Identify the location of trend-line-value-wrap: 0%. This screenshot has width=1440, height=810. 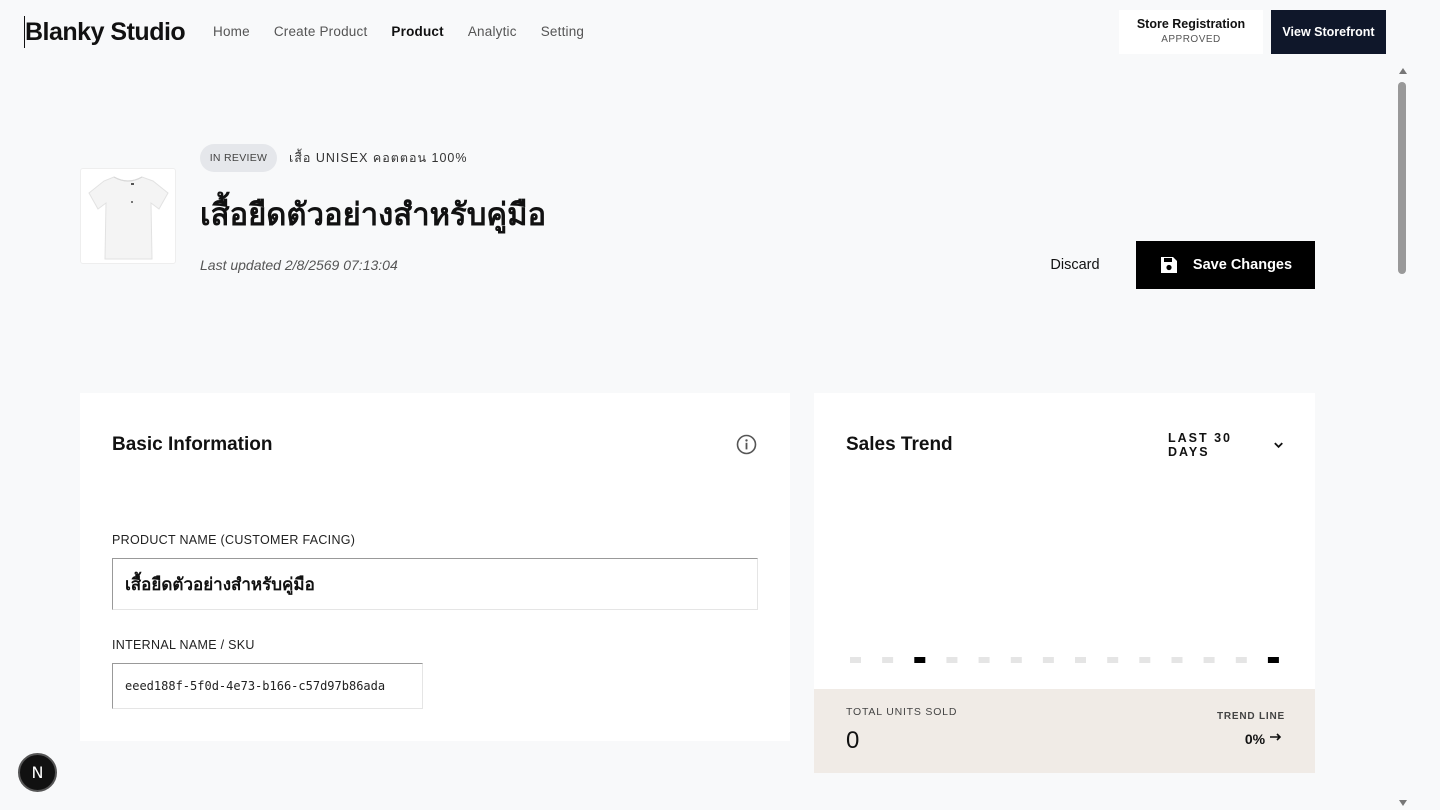
(1264, 739).